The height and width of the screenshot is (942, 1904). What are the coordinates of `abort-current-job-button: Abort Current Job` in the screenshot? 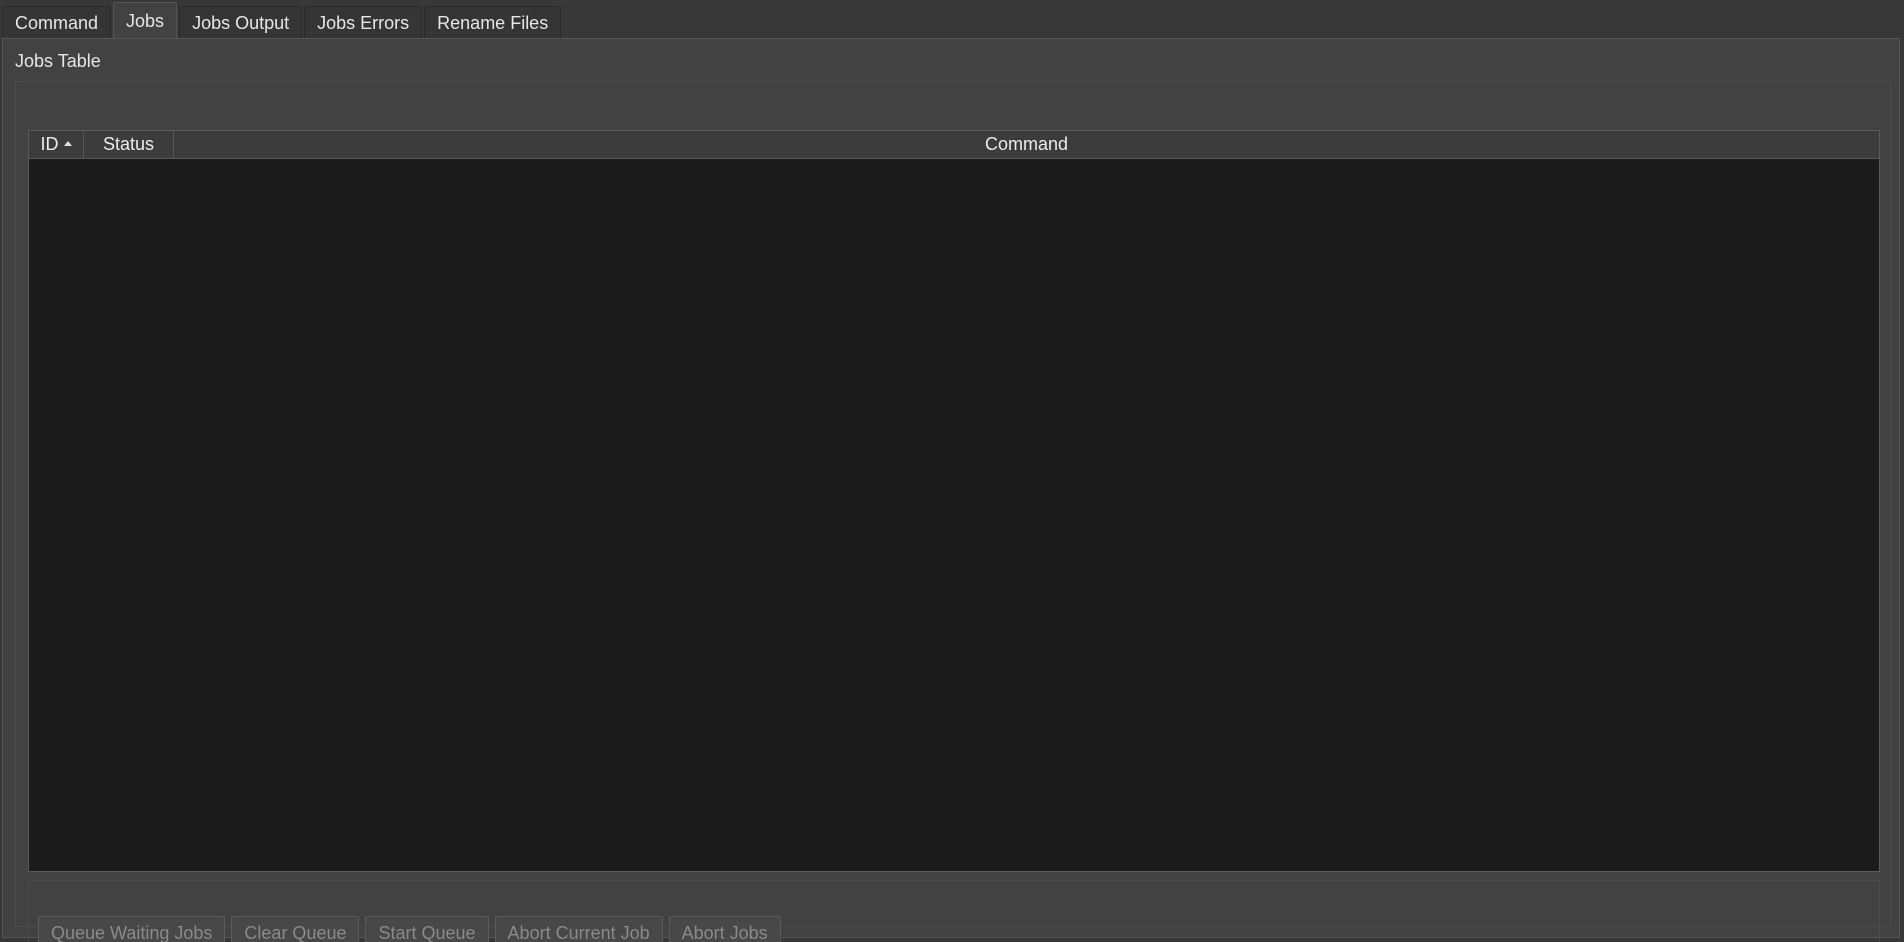 It's located at (578, 929).